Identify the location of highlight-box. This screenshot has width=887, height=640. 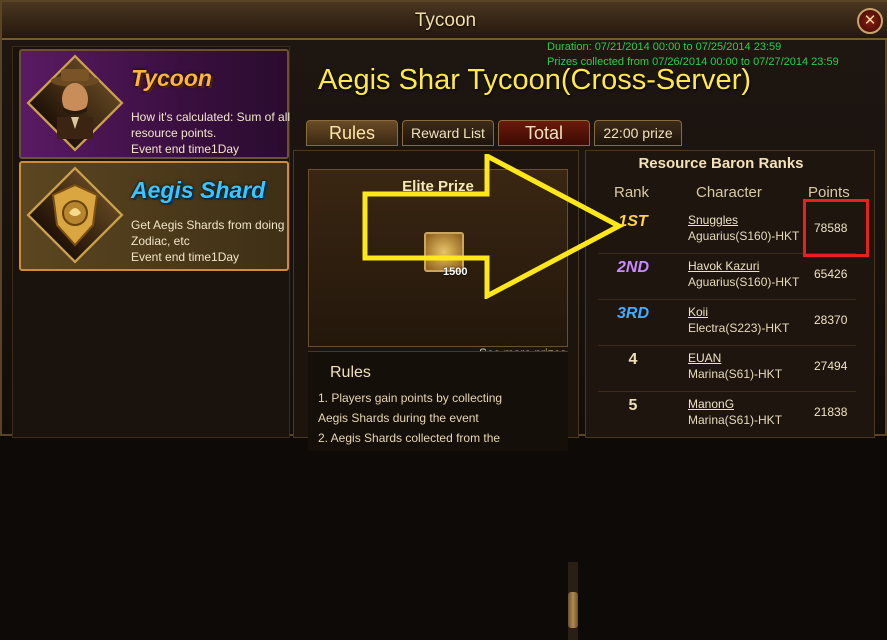
(836, 228).